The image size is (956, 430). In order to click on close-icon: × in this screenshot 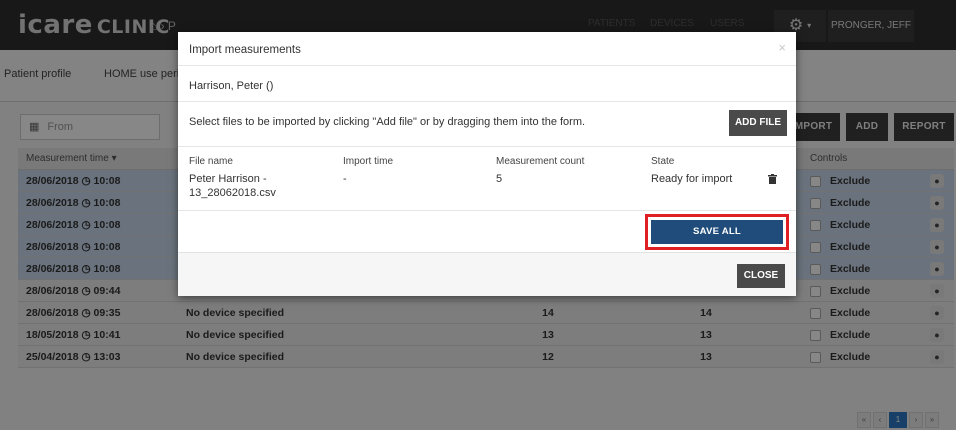, I will do `click(782, 47)`.